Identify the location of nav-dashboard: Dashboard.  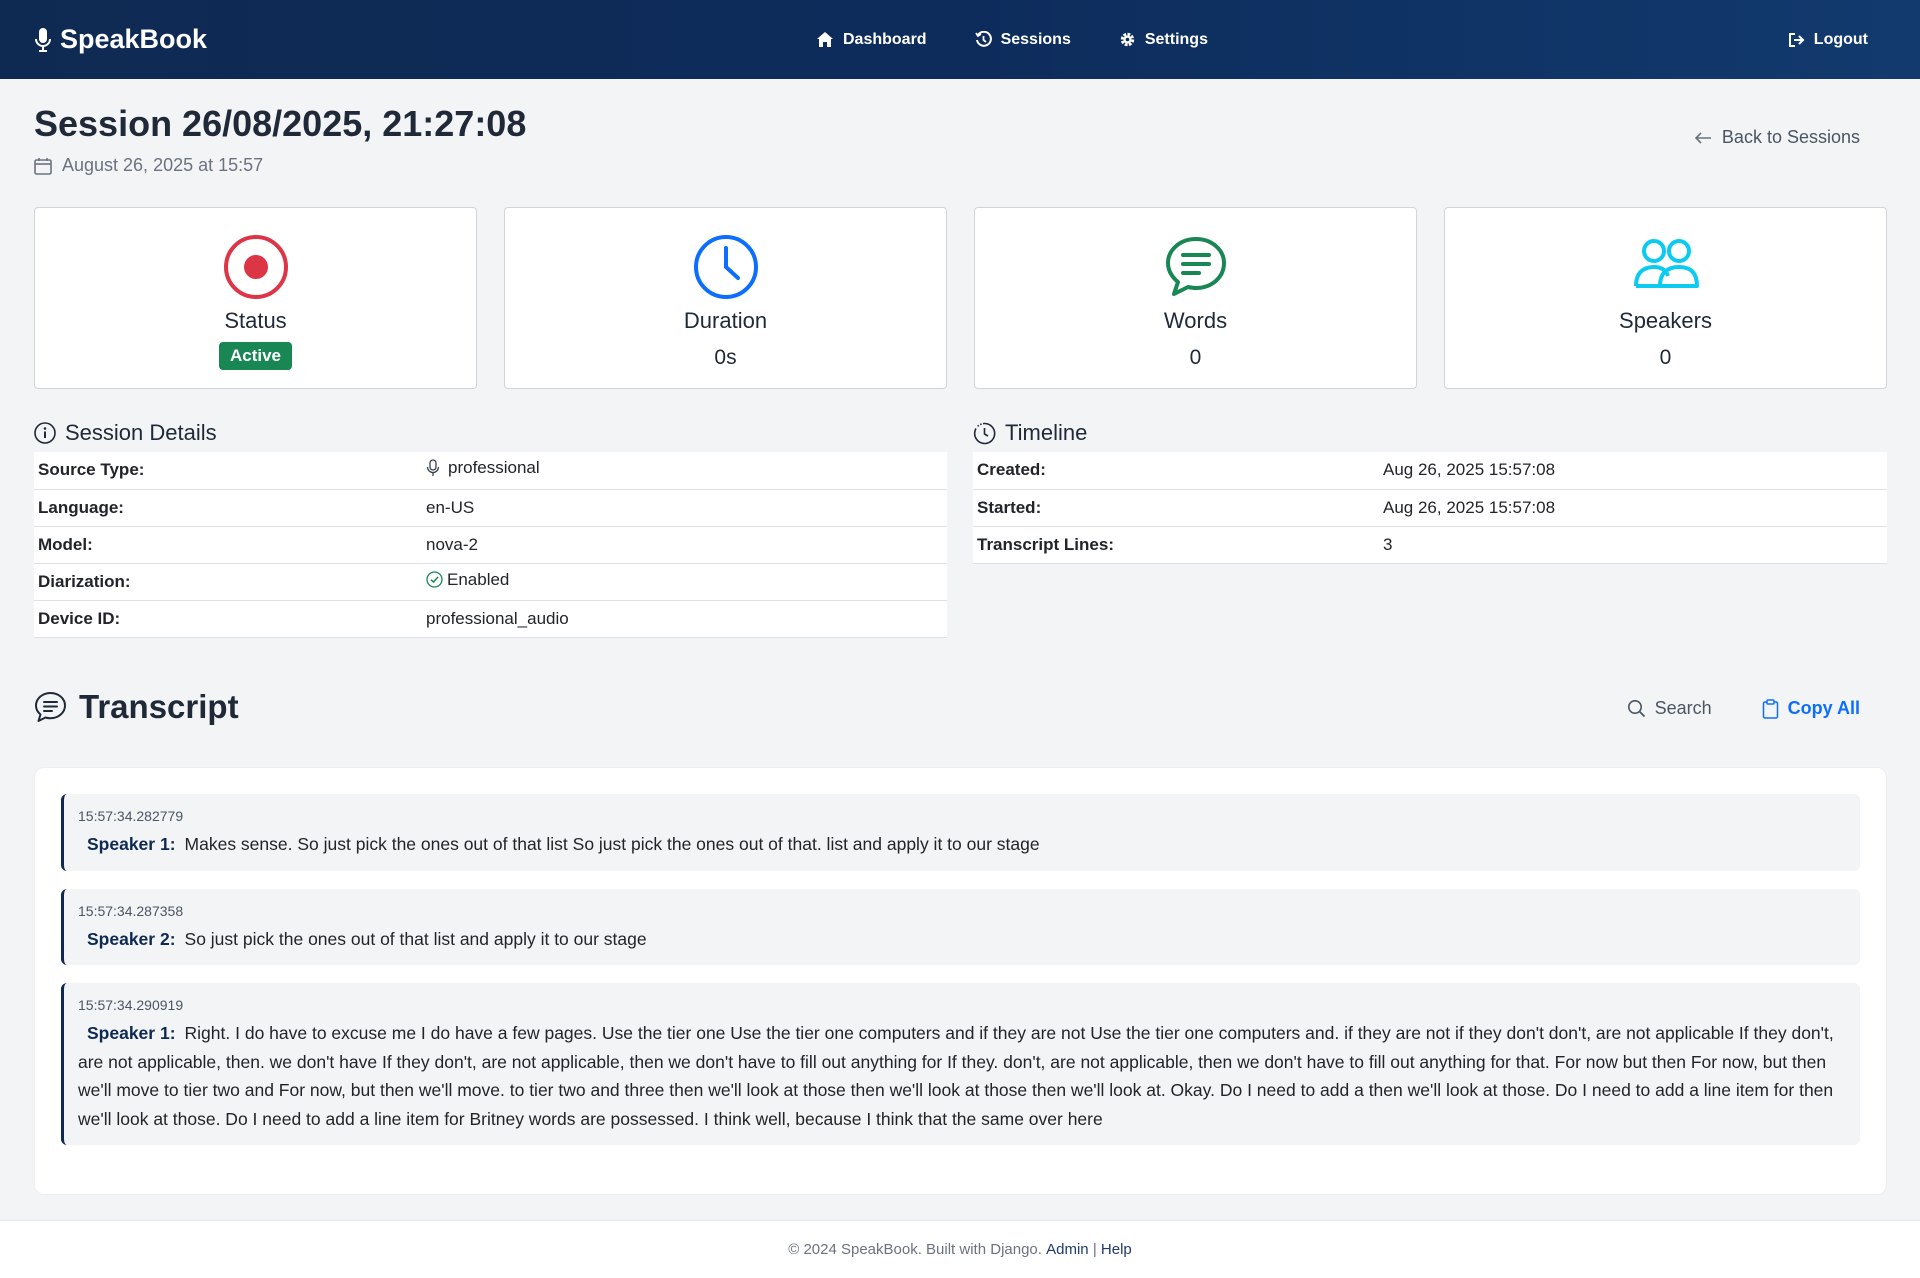
(871, 40).